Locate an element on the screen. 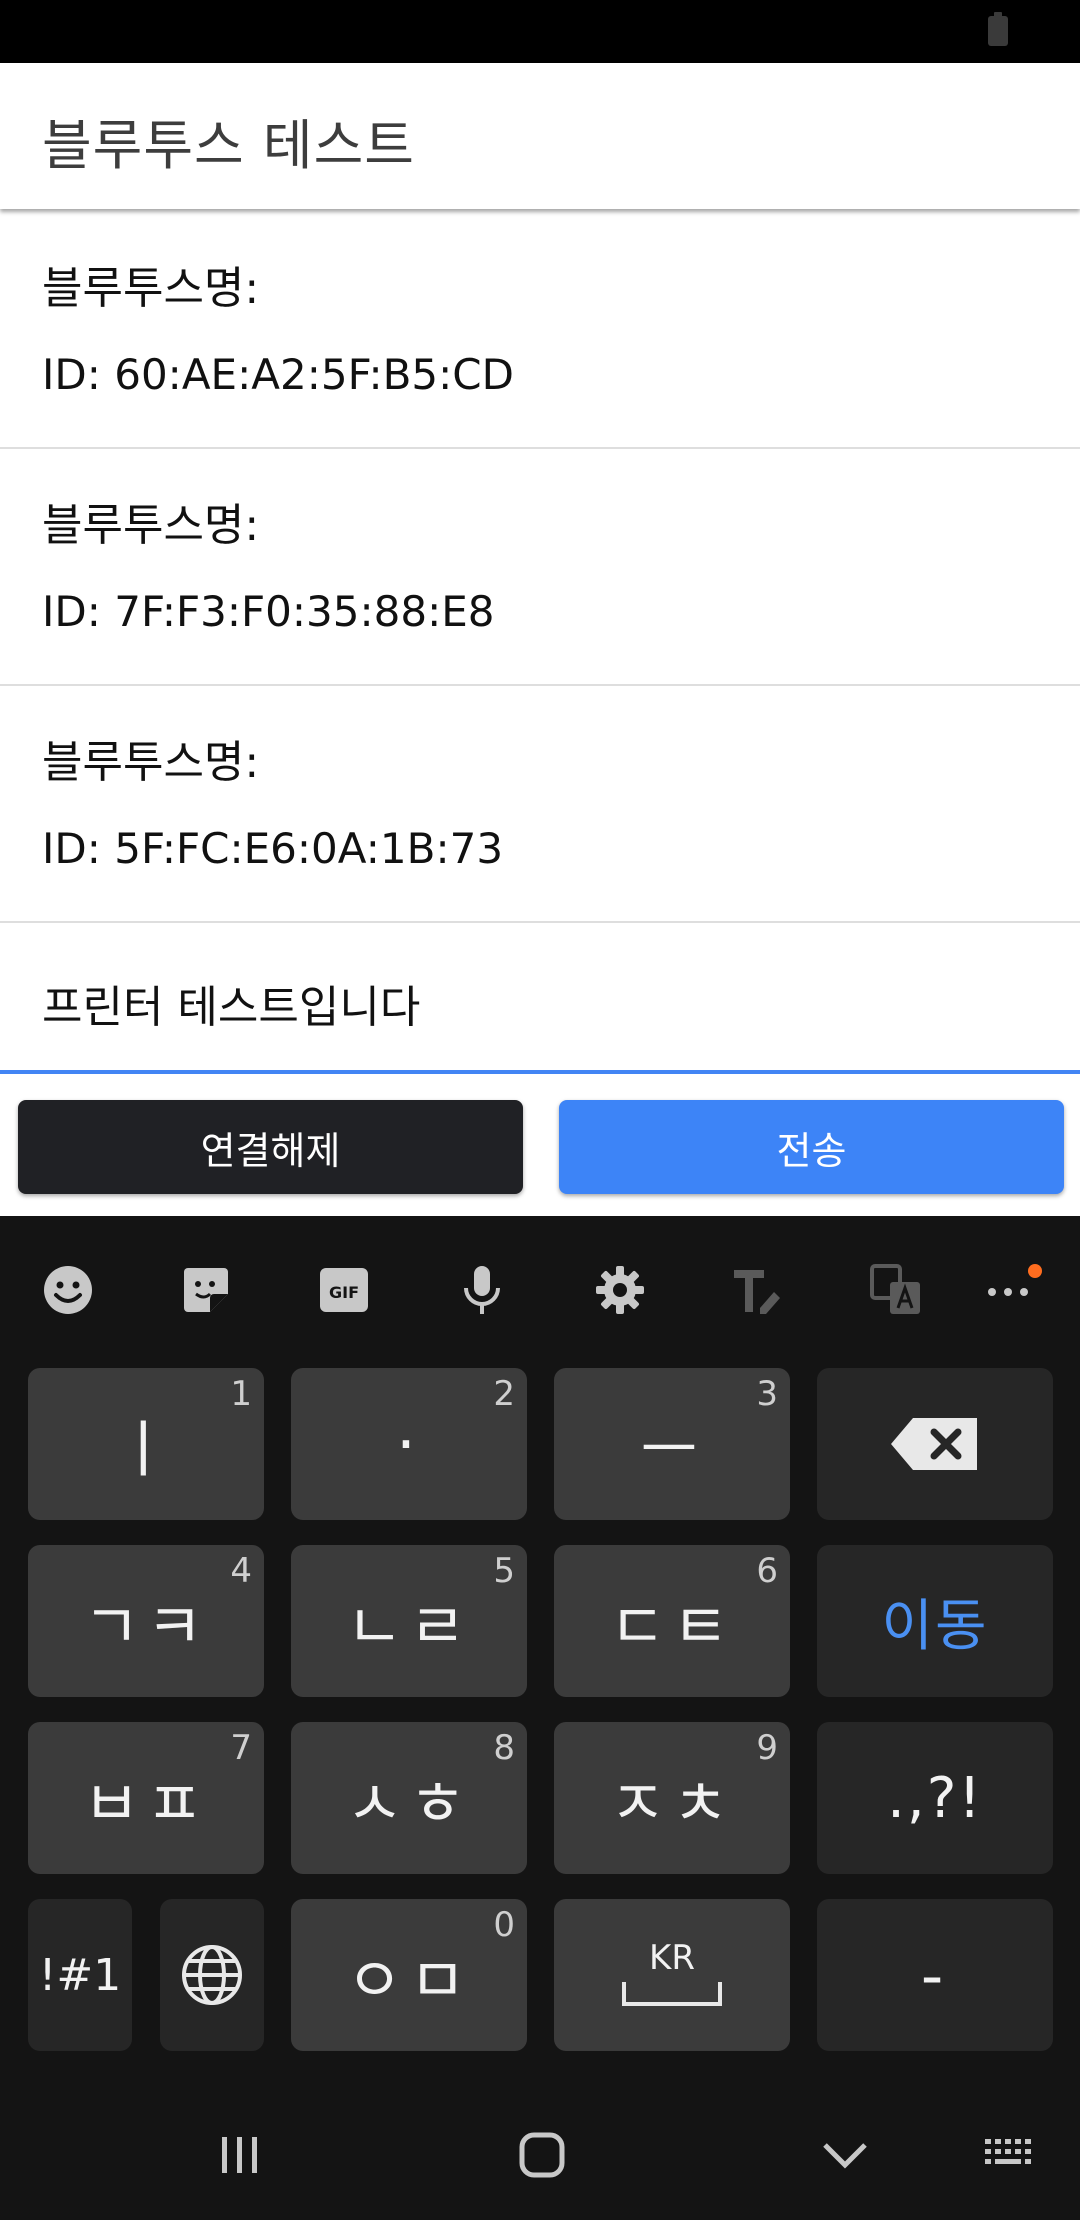 Image resolution: width=1080 pixels, height=2220 pixels. device-item: 블루투스명: ID: 5F:FC:E6:0A:1B:73 is located at coordinates (540, 804).